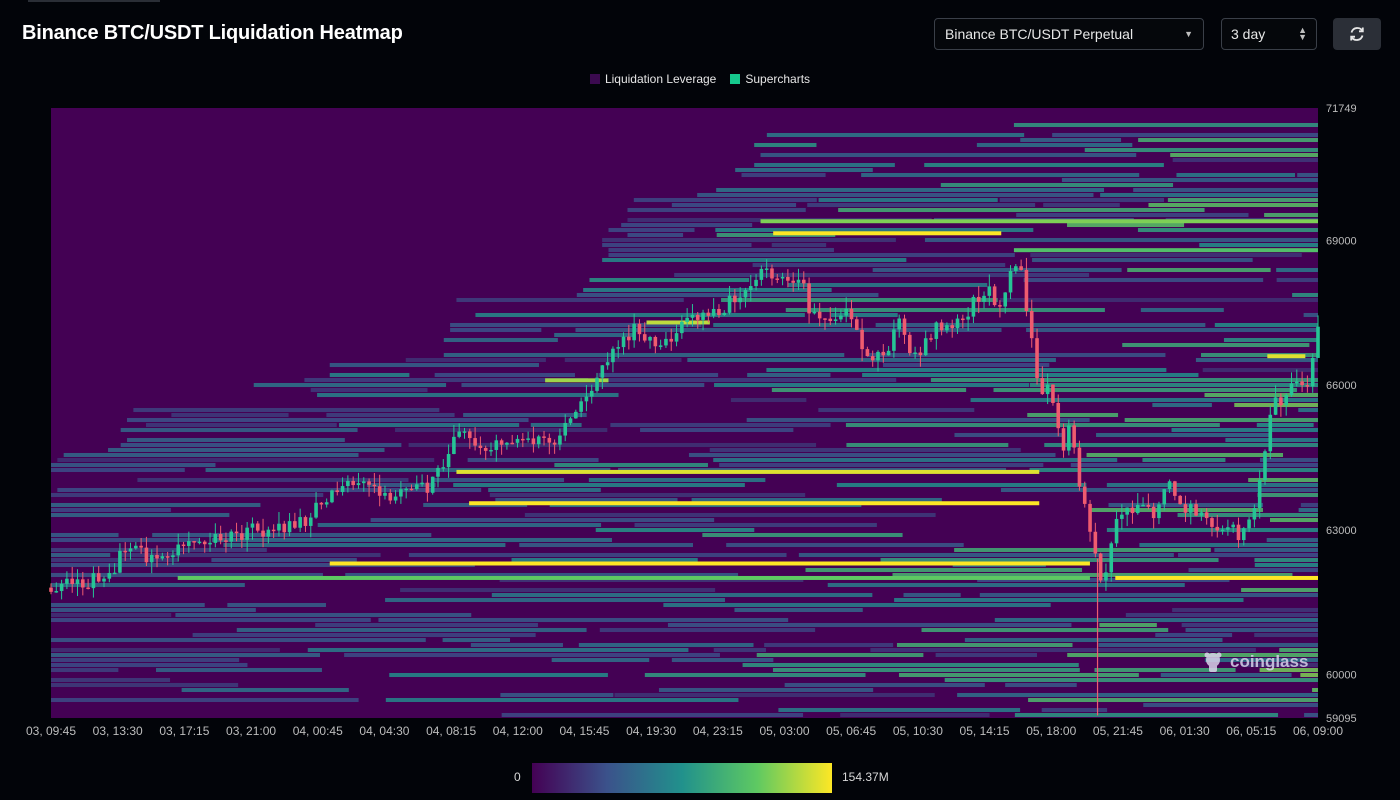 This screenshot has height=800, width=1400. Describe the element at coordinates (118, 731) in the screenshot. I see `x-tick-label: 03, 13:30` at that location.